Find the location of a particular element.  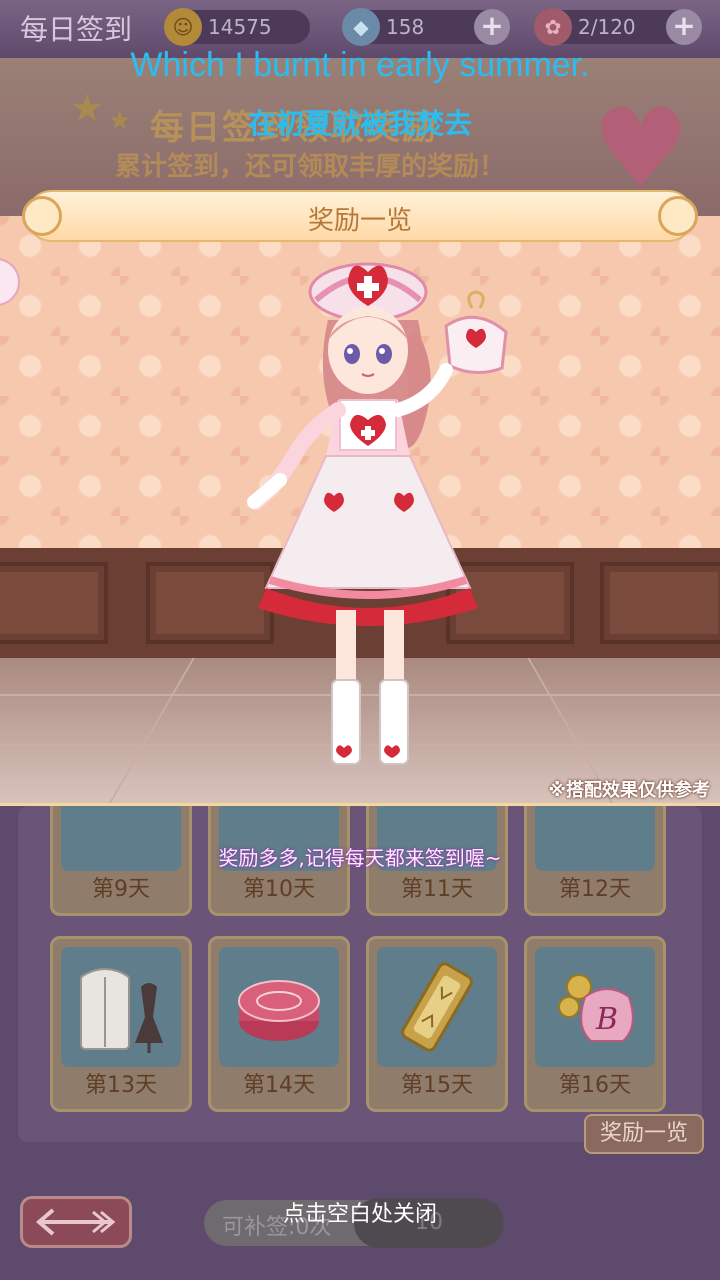

day-card-16: B 第16天 is located at coordinates (595, 1024).